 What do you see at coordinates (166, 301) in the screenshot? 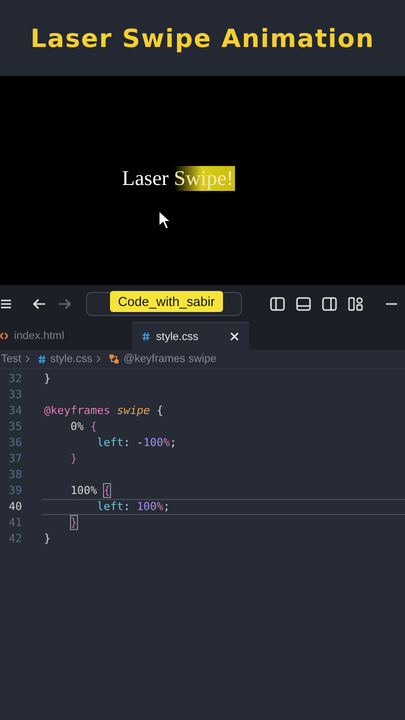
I see `tooltip: Code_with_sabir` at bounding box center [166, 301].